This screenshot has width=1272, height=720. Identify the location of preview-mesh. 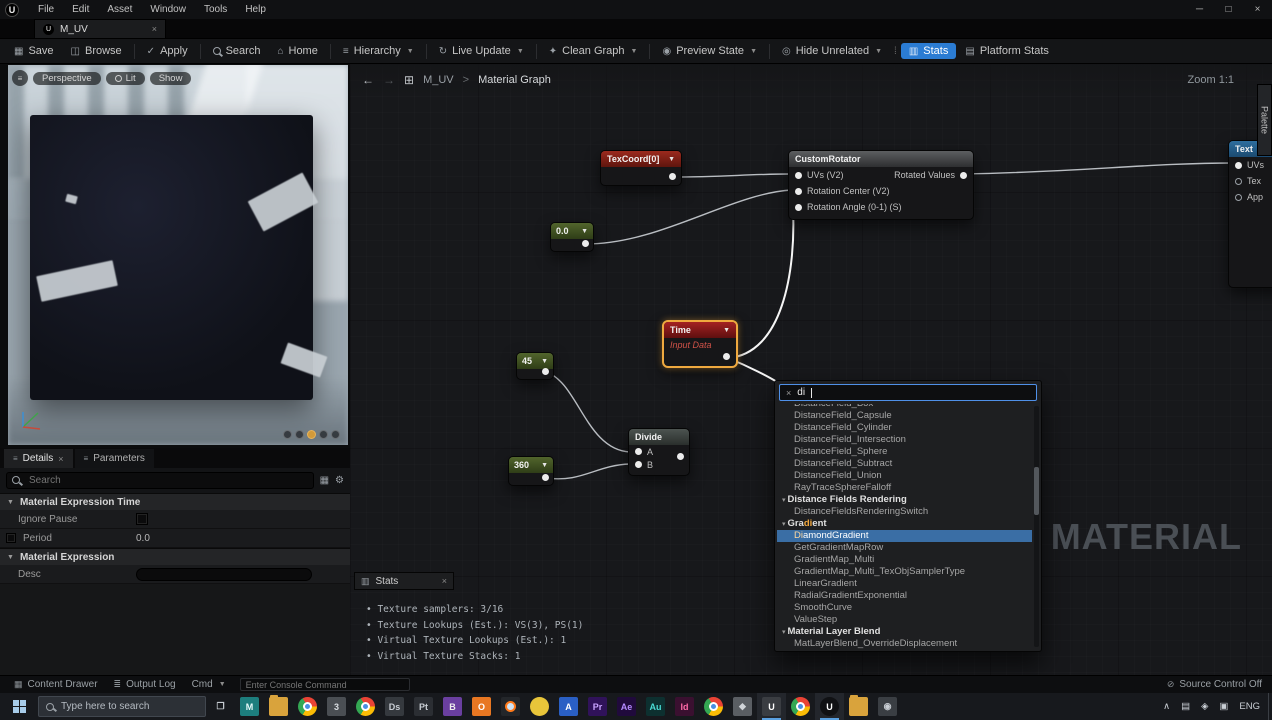
(179, 257).